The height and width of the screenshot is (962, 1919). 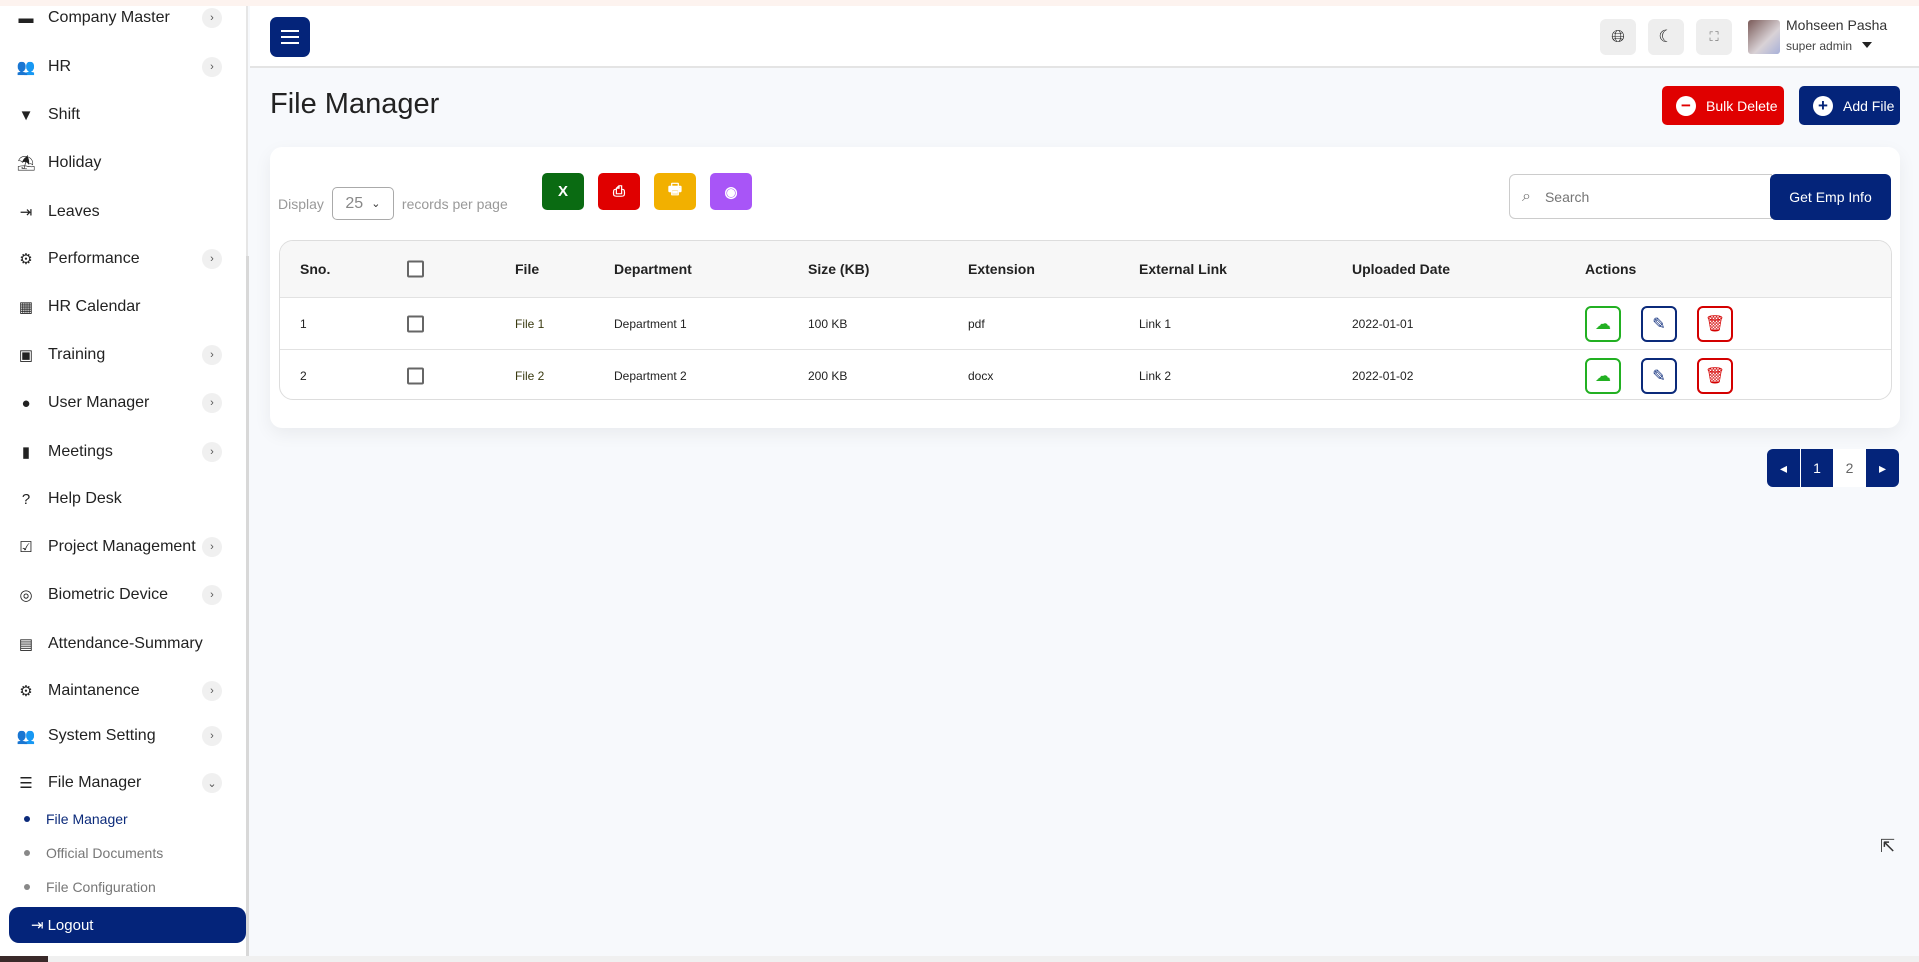 I want to click on column-header-external-link: External Link, so click(x=1183, y=269).